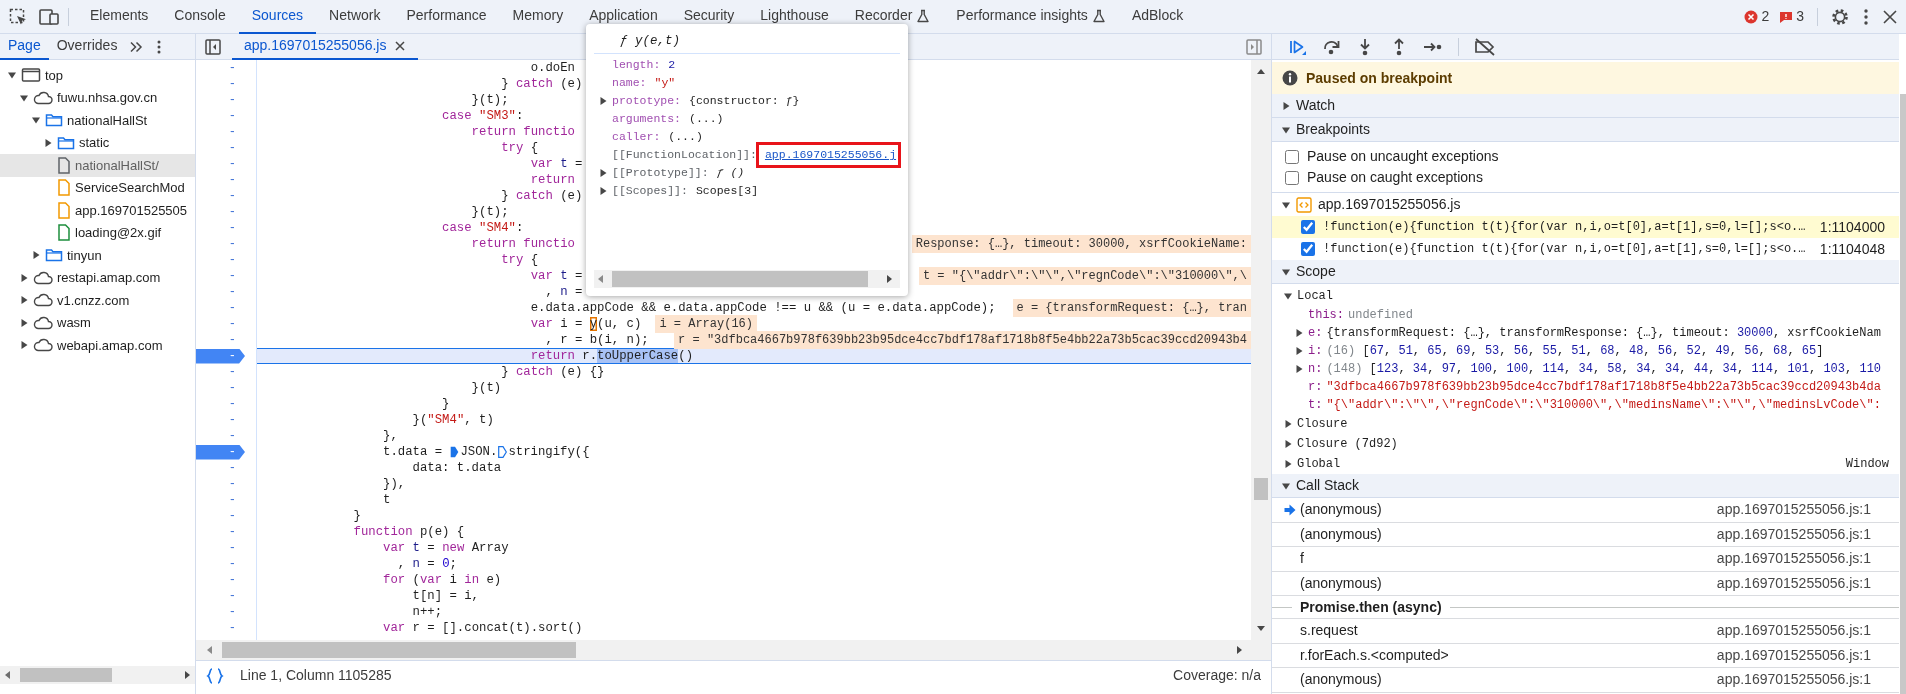 This screenshot has height=694, width=1906. Describe the element at coordinates (1751, 16) in the screenshot. I see `error-icon` at that location.